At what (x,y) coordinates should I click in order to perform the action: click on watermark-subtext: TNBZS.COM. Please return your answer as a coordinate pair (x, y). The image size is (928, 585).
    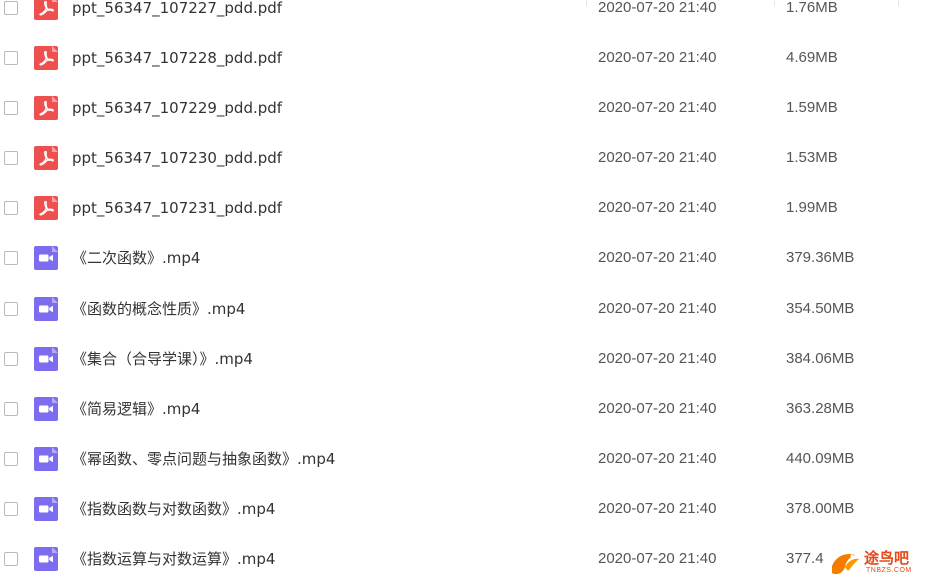
    Looking at the image, I should click on (889, 570).